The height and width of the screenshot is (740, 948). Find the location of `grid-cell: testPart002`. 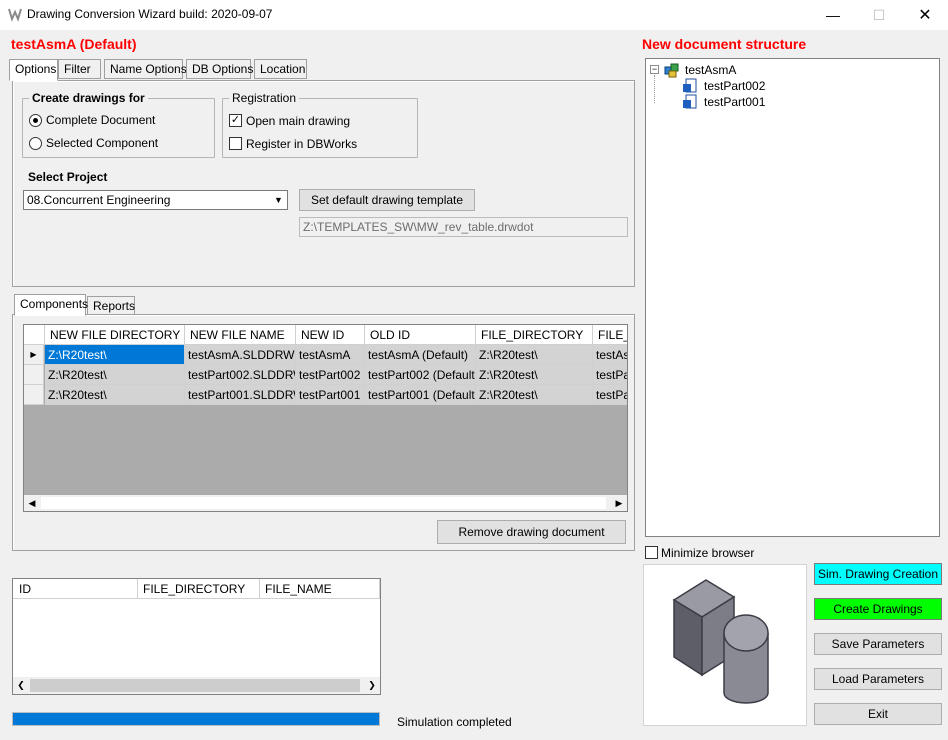

grid-cell: testPart002 is located at coordinates (330, 375).